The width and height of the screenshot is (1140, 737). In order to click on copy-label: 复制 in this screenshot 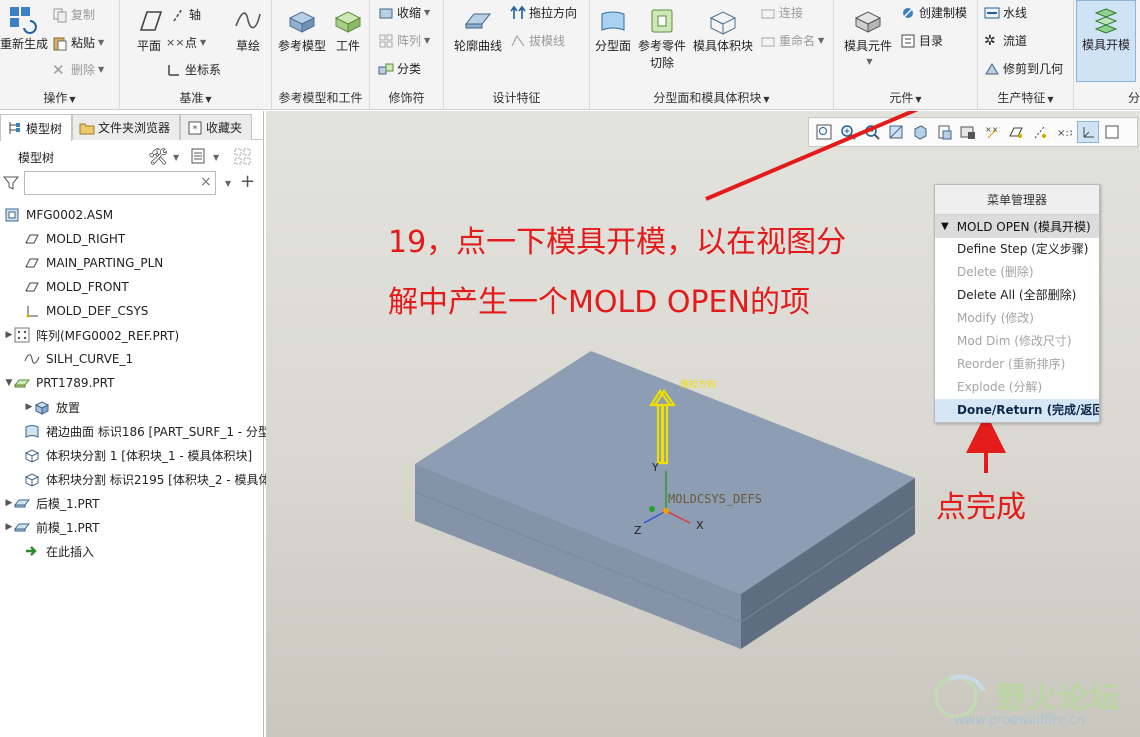, I will do `click(83, 15)`.